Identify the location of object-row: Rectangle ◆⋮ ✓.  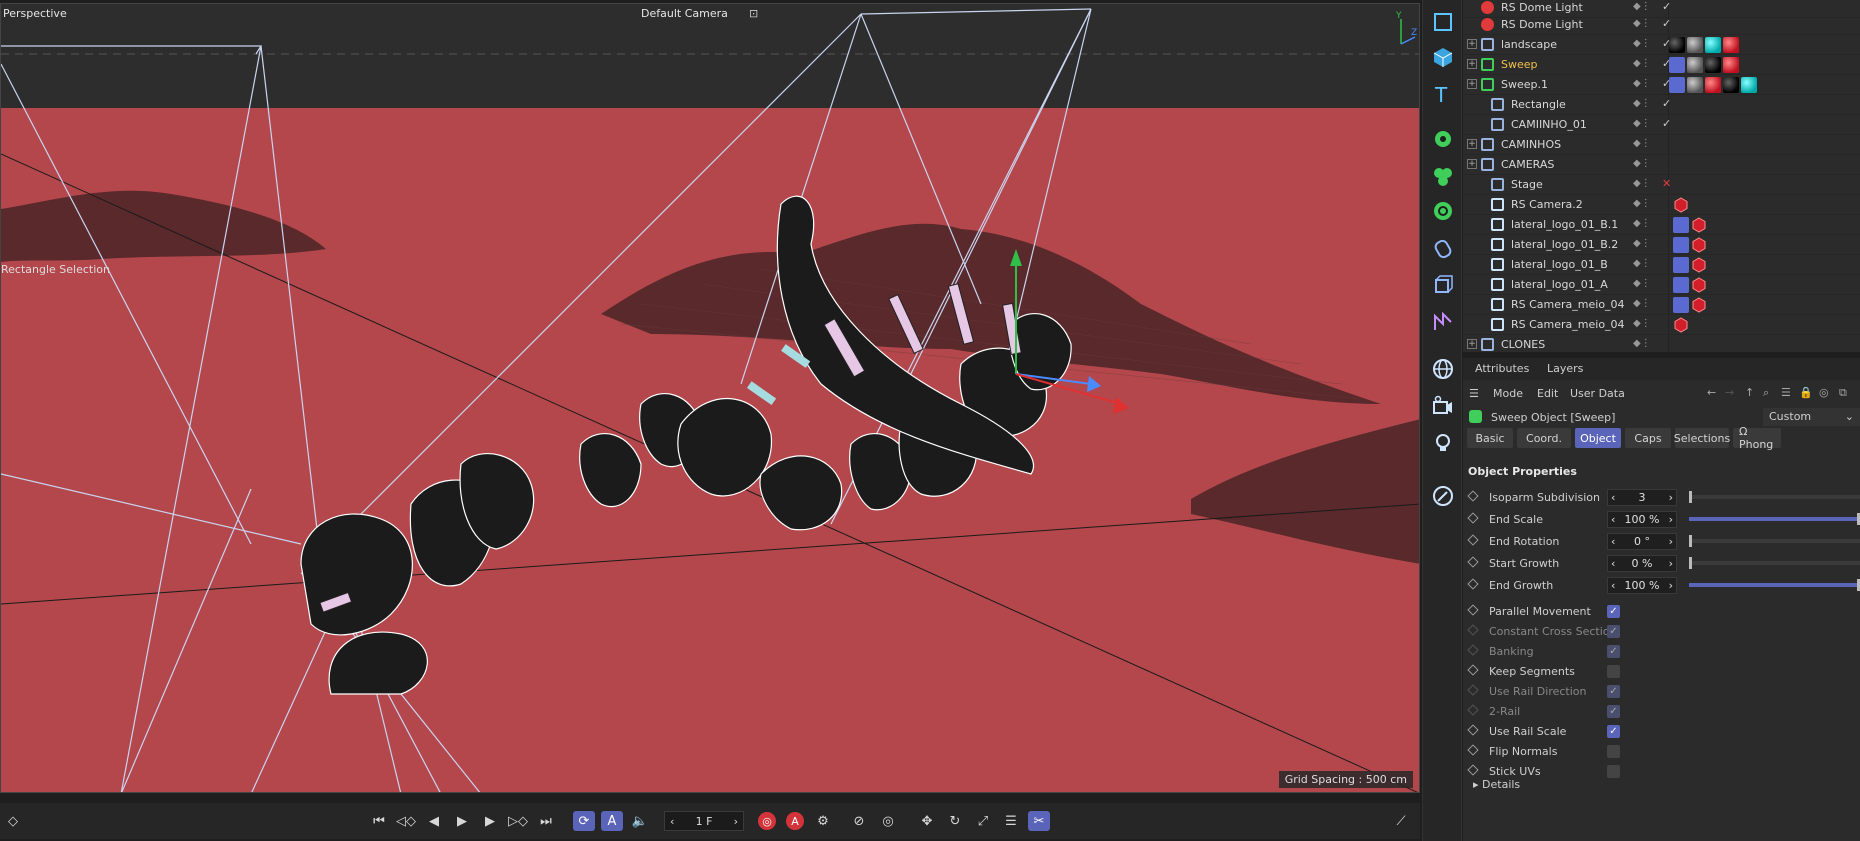
(1661, 105).